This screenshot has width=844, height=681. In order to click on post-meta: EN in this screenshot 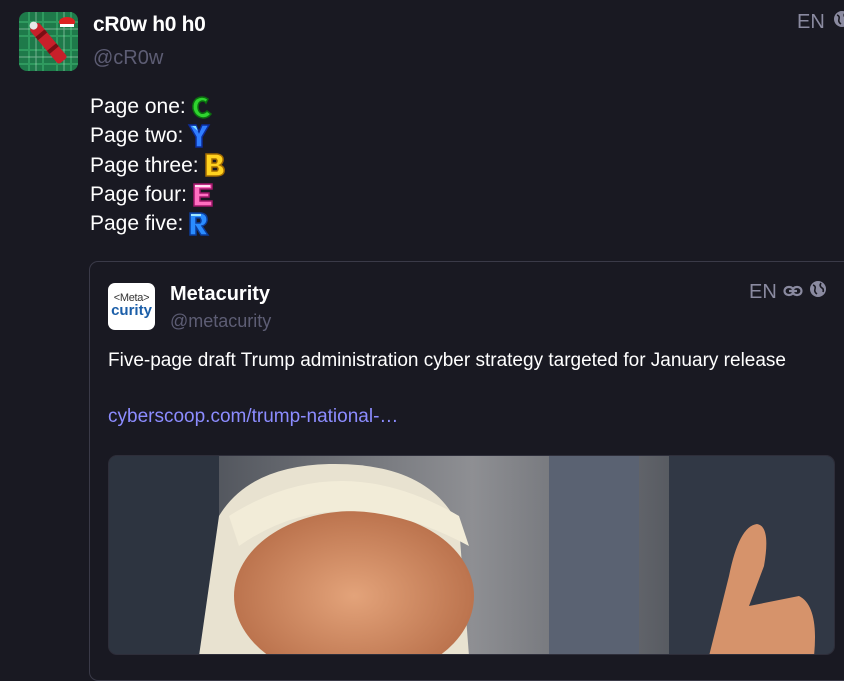, I will do `click(820, 22)`.